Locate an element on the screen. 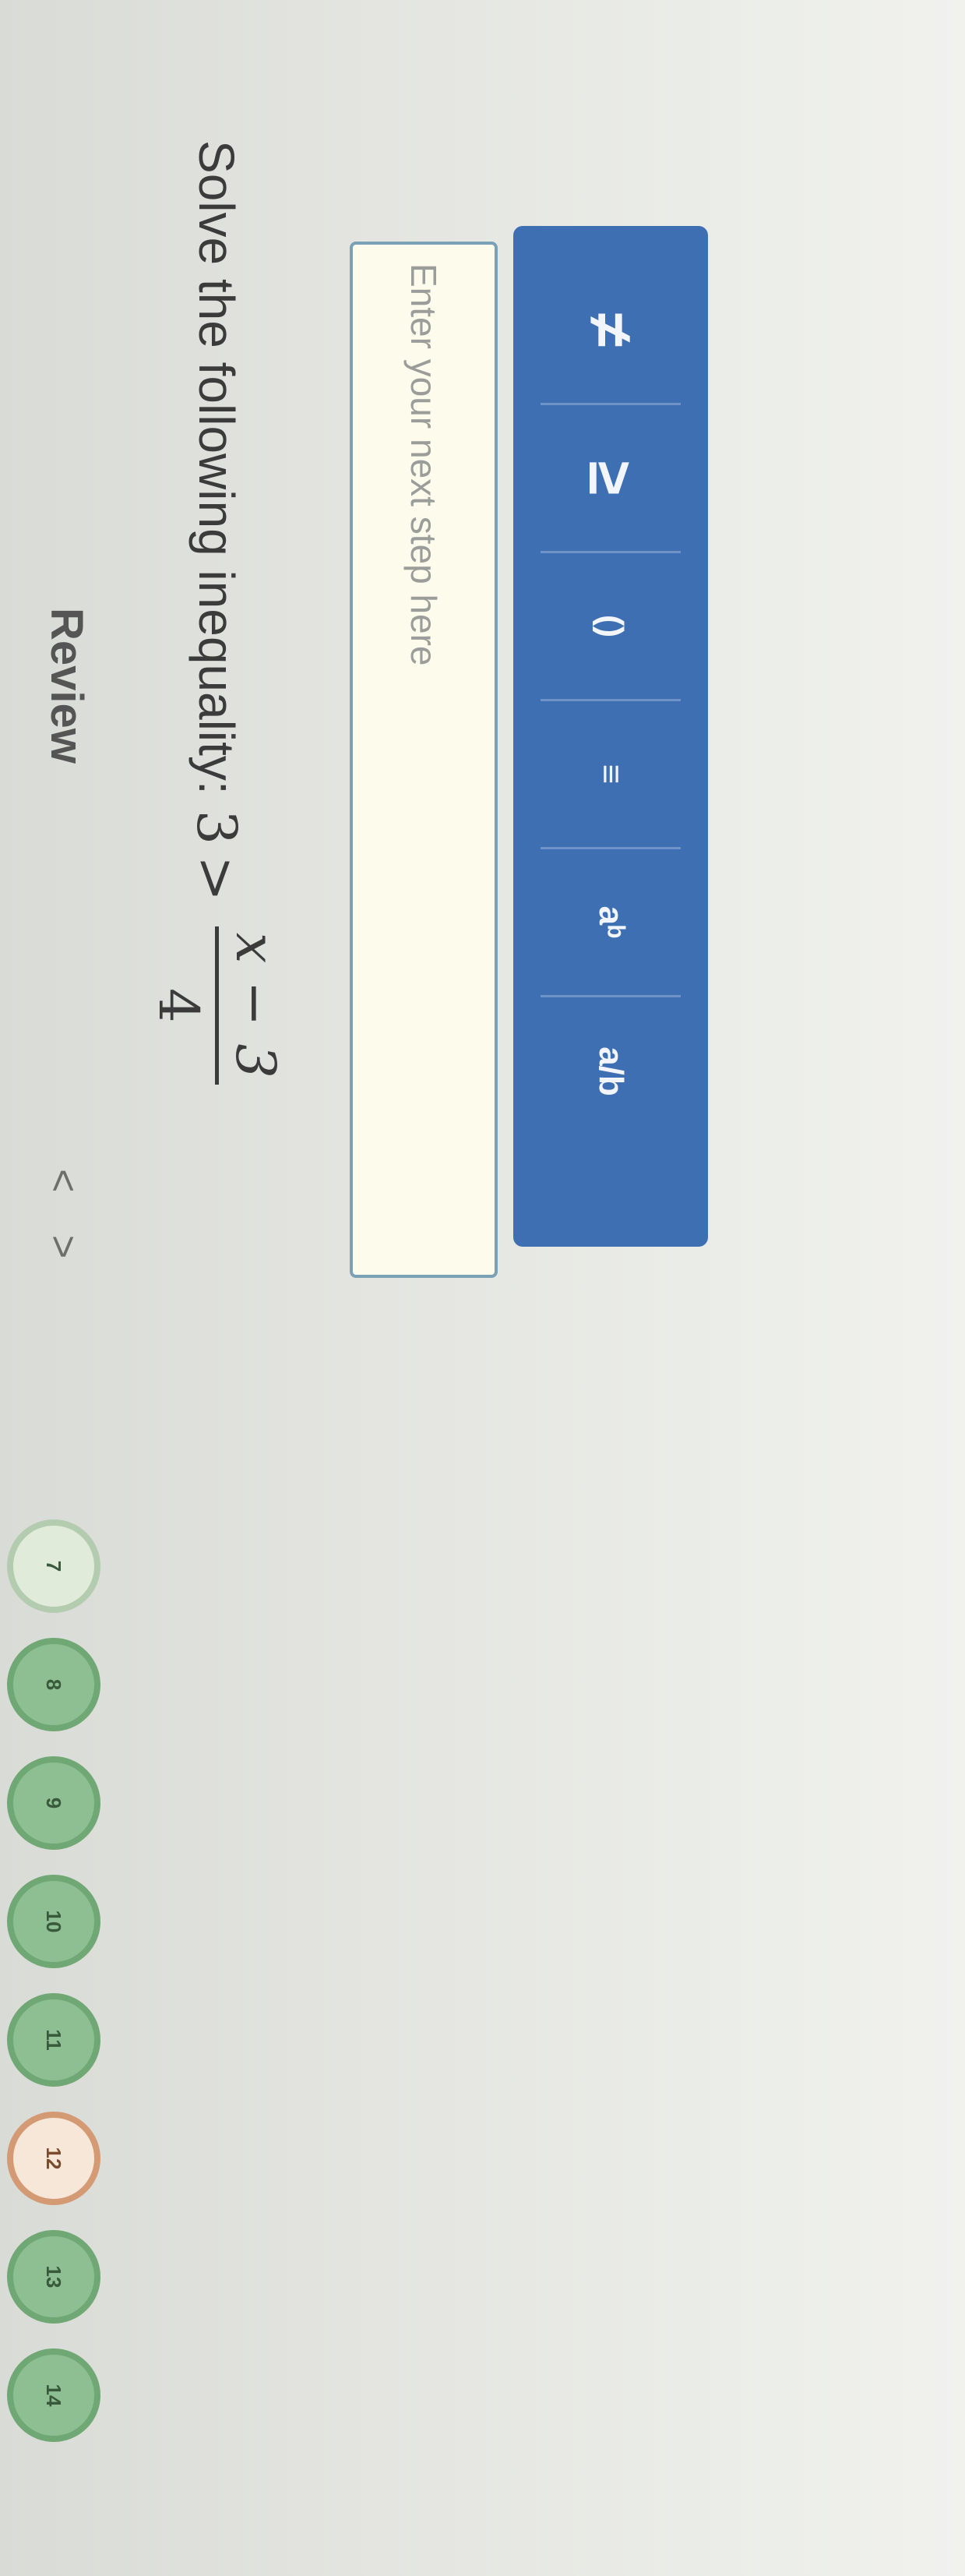  inequality-lhs: 3 is located at coordinates (217, 827).